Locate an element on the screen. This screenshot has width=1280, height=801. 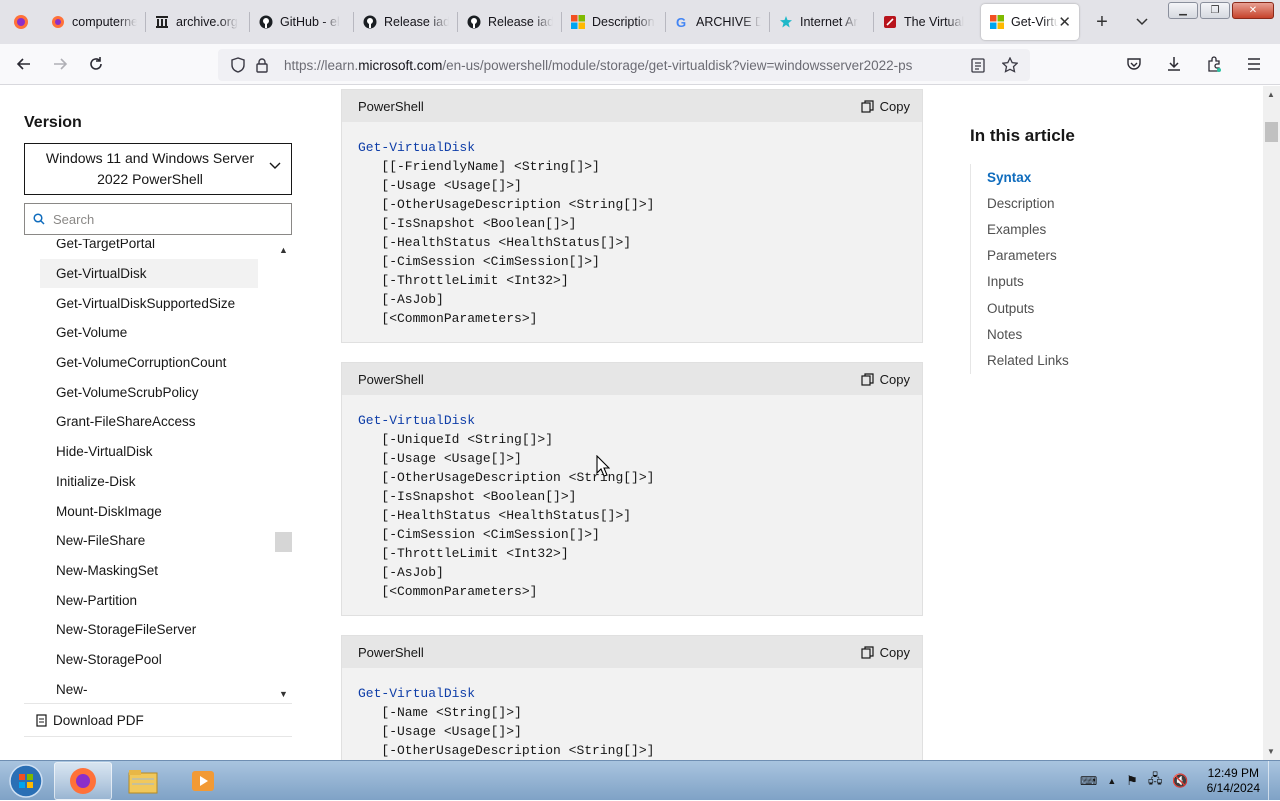
search-input is located at coordinates (163, 219).